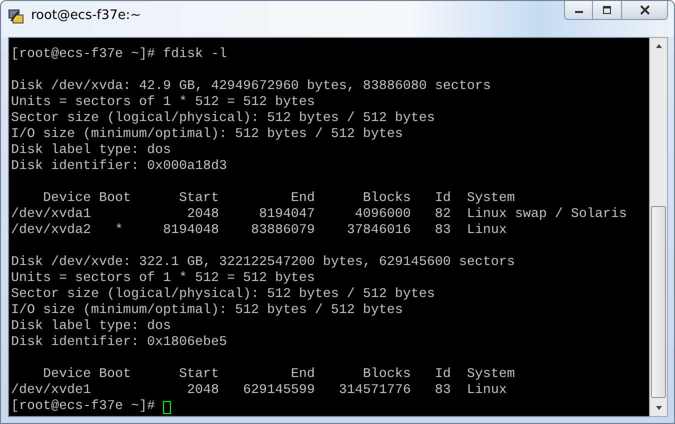 The height and width of the screenshot is (424, 675). I want to click on close-button, so click(645, 10).